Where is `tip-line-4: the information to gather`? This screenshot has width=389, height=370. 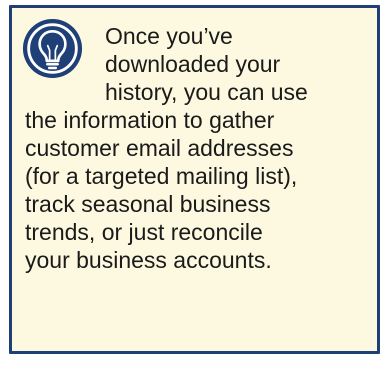 tip-line-4: the information to gather is located at coordinates (150, 120).